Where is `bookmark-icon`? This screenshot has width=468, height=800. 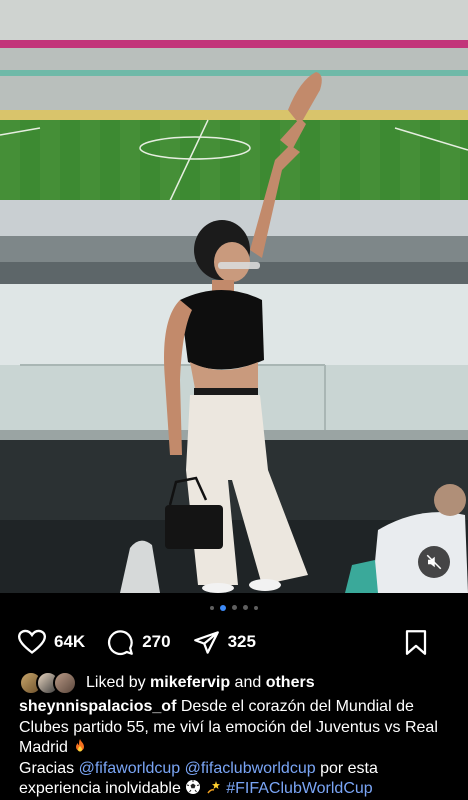
bookmark-icon is located at coordinates (416, 642).